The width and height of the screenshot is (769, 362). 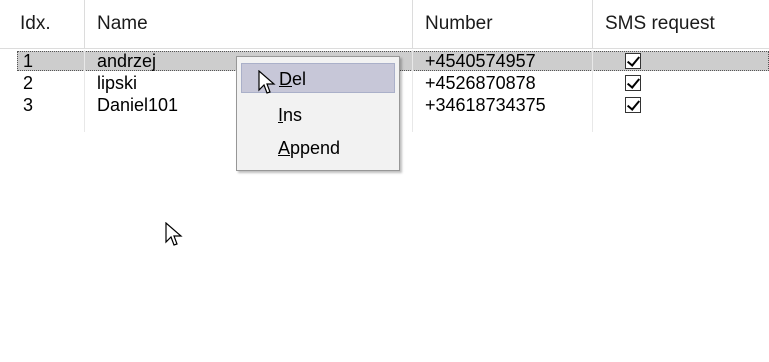 What do you see at coordinates (510, 61) in the screenshot?
I see `cell-number: +4540574957` at bounding box center [510, 61].